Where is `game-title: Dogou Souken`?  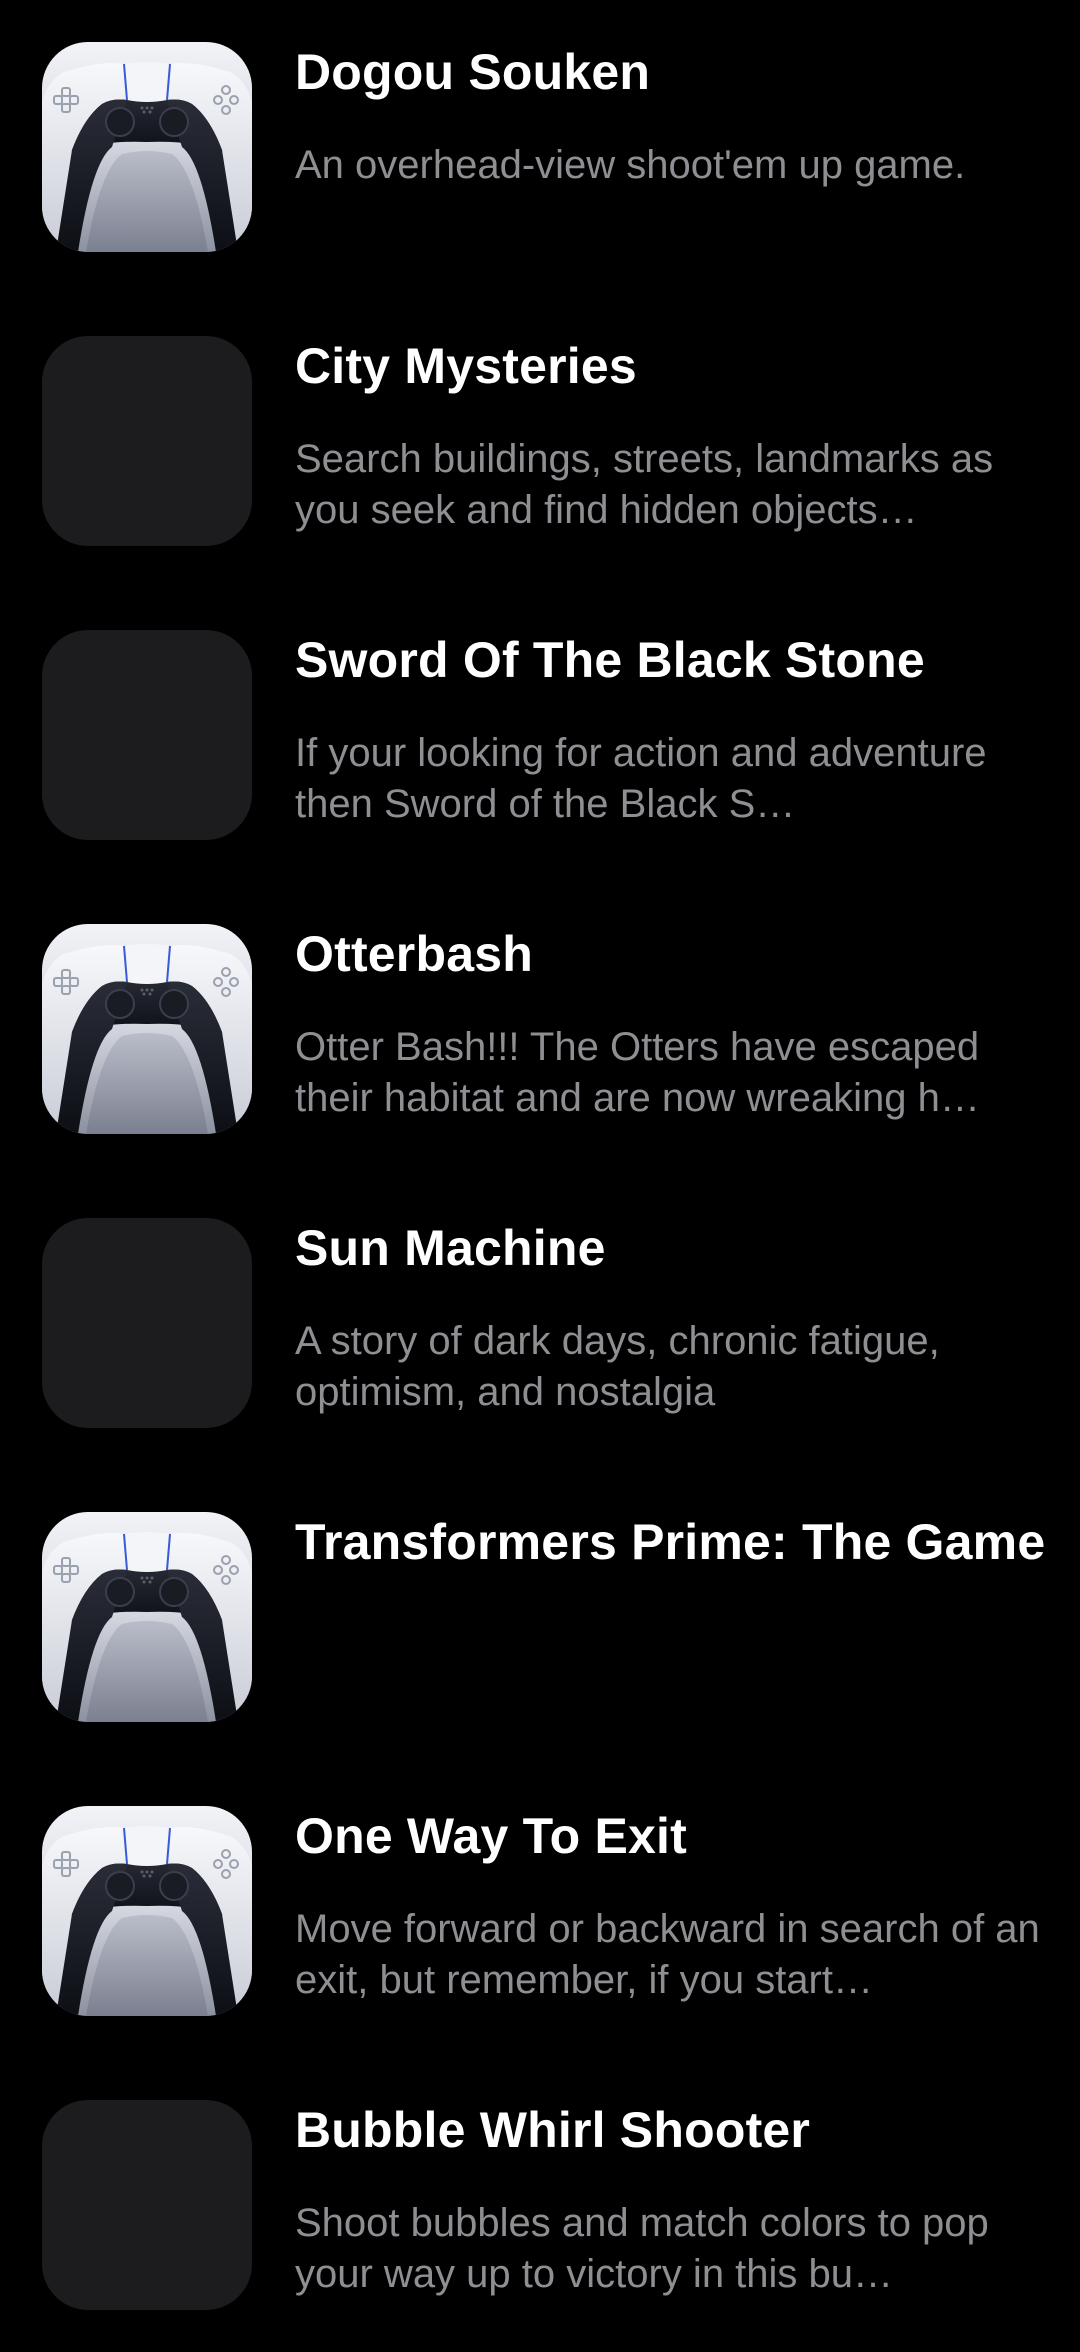
game-title: Dogou Souken is located at coordinates (473, 72).